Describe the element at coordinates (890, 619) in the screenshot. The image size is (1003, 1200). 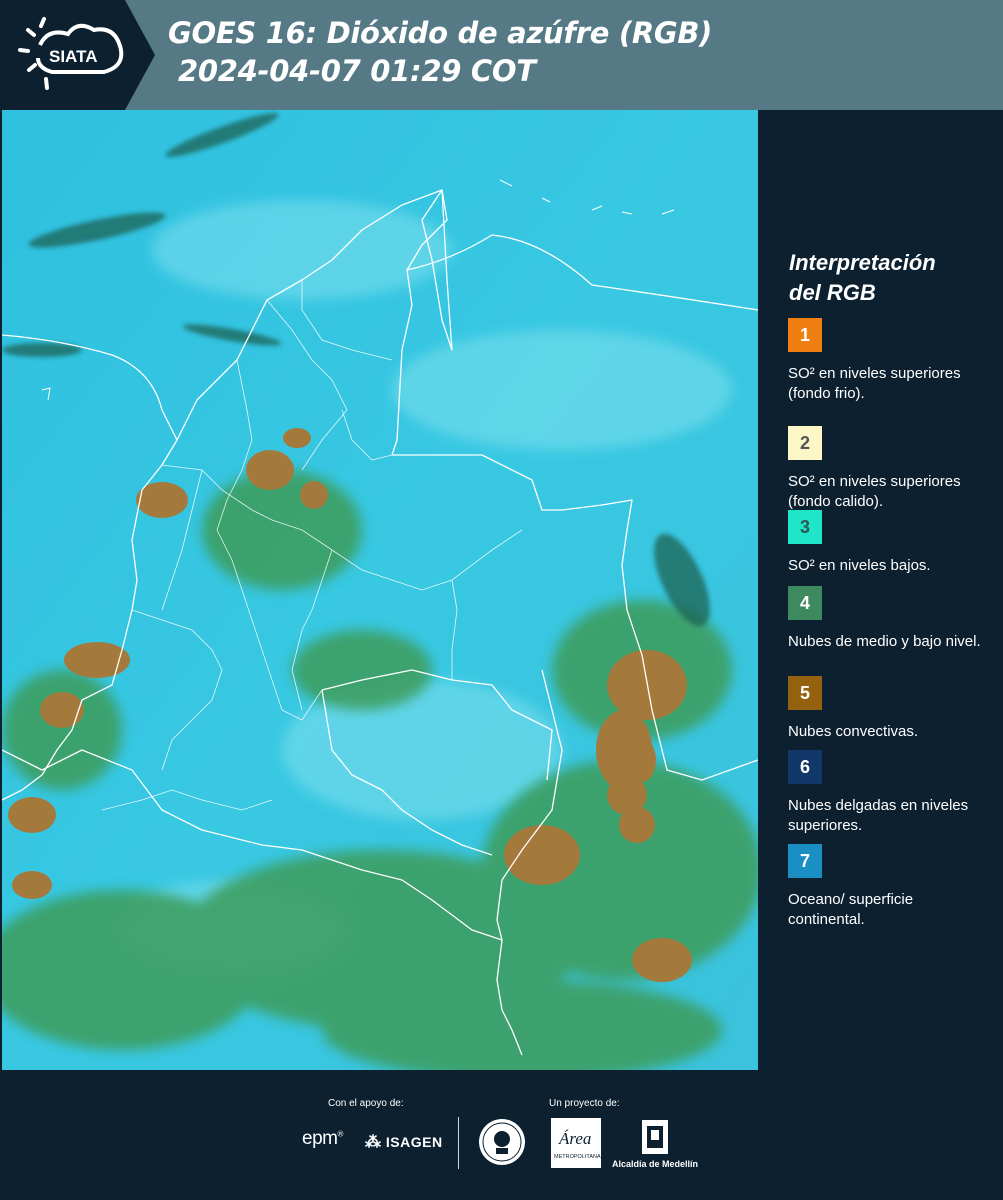
I see `legend-item-4: 4 Nubes de medio y bajo nivel.` at that location.